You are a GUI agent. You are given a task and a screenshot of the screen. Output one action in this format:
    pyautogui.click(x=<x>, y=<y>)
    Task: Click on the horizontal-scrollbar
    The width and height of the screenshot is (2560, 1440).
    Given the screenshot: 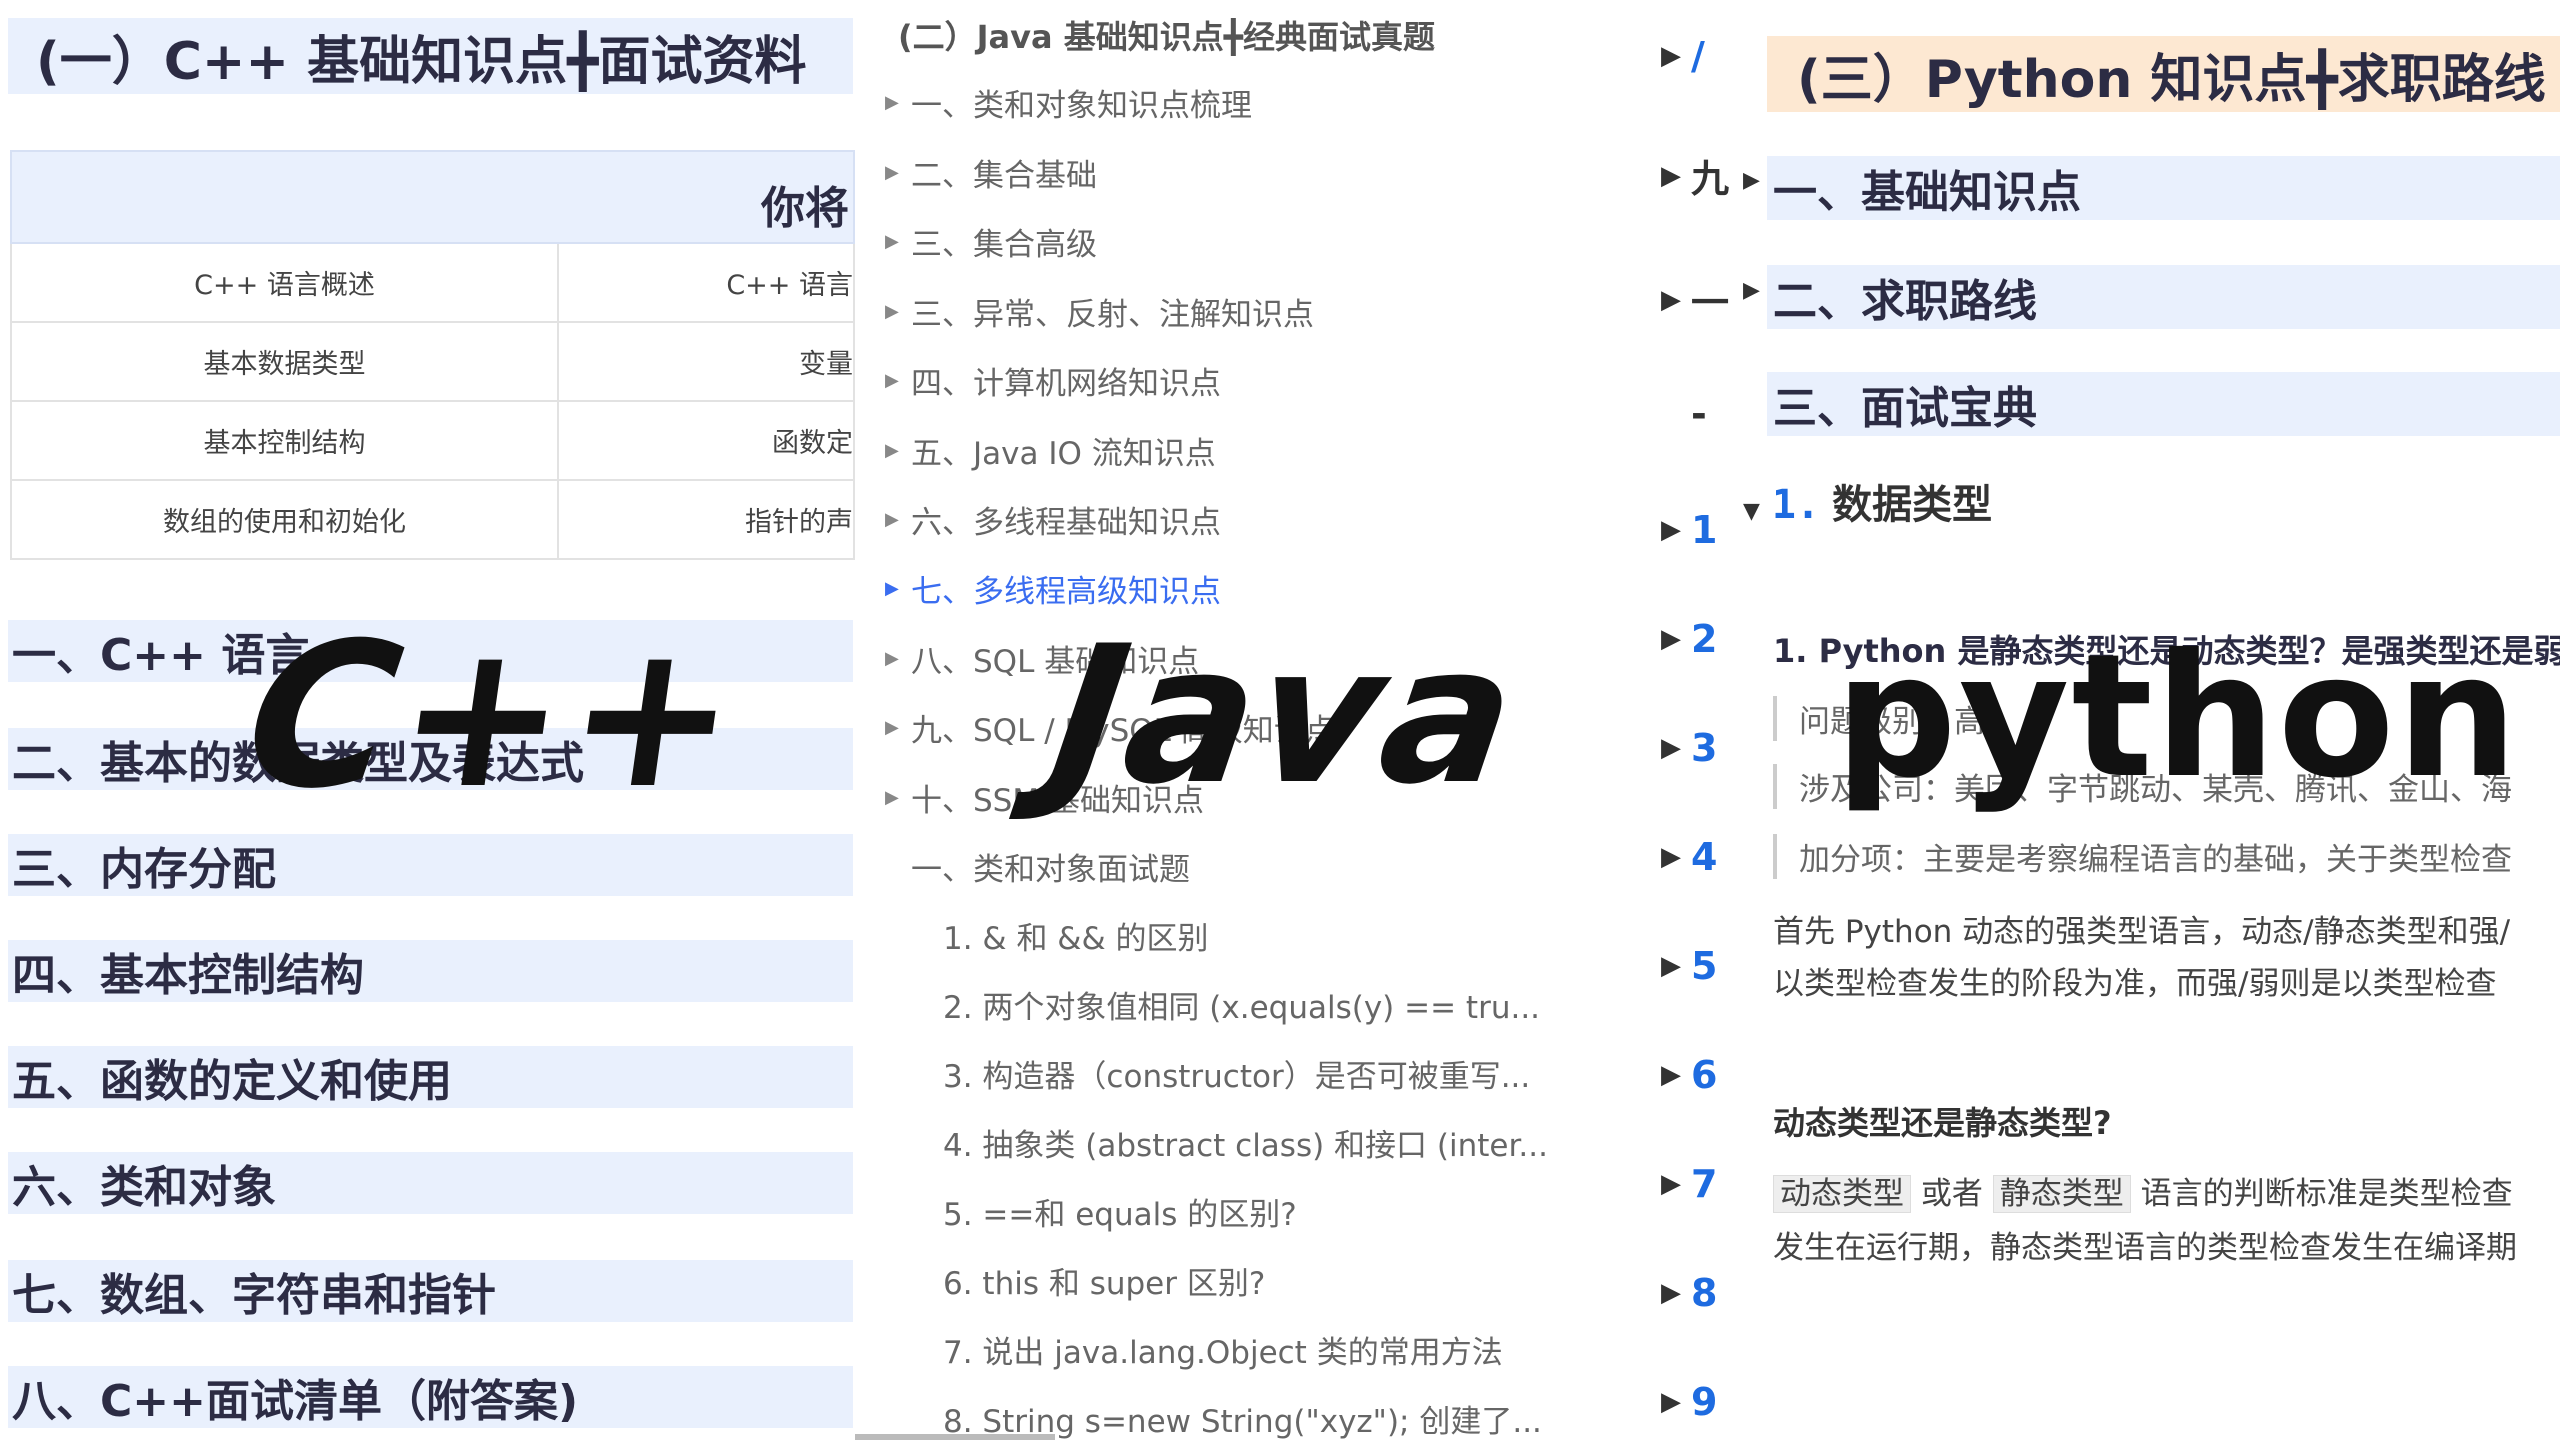 What is the action you would take?
    pyautogui.click(x=955, y=1437)
    